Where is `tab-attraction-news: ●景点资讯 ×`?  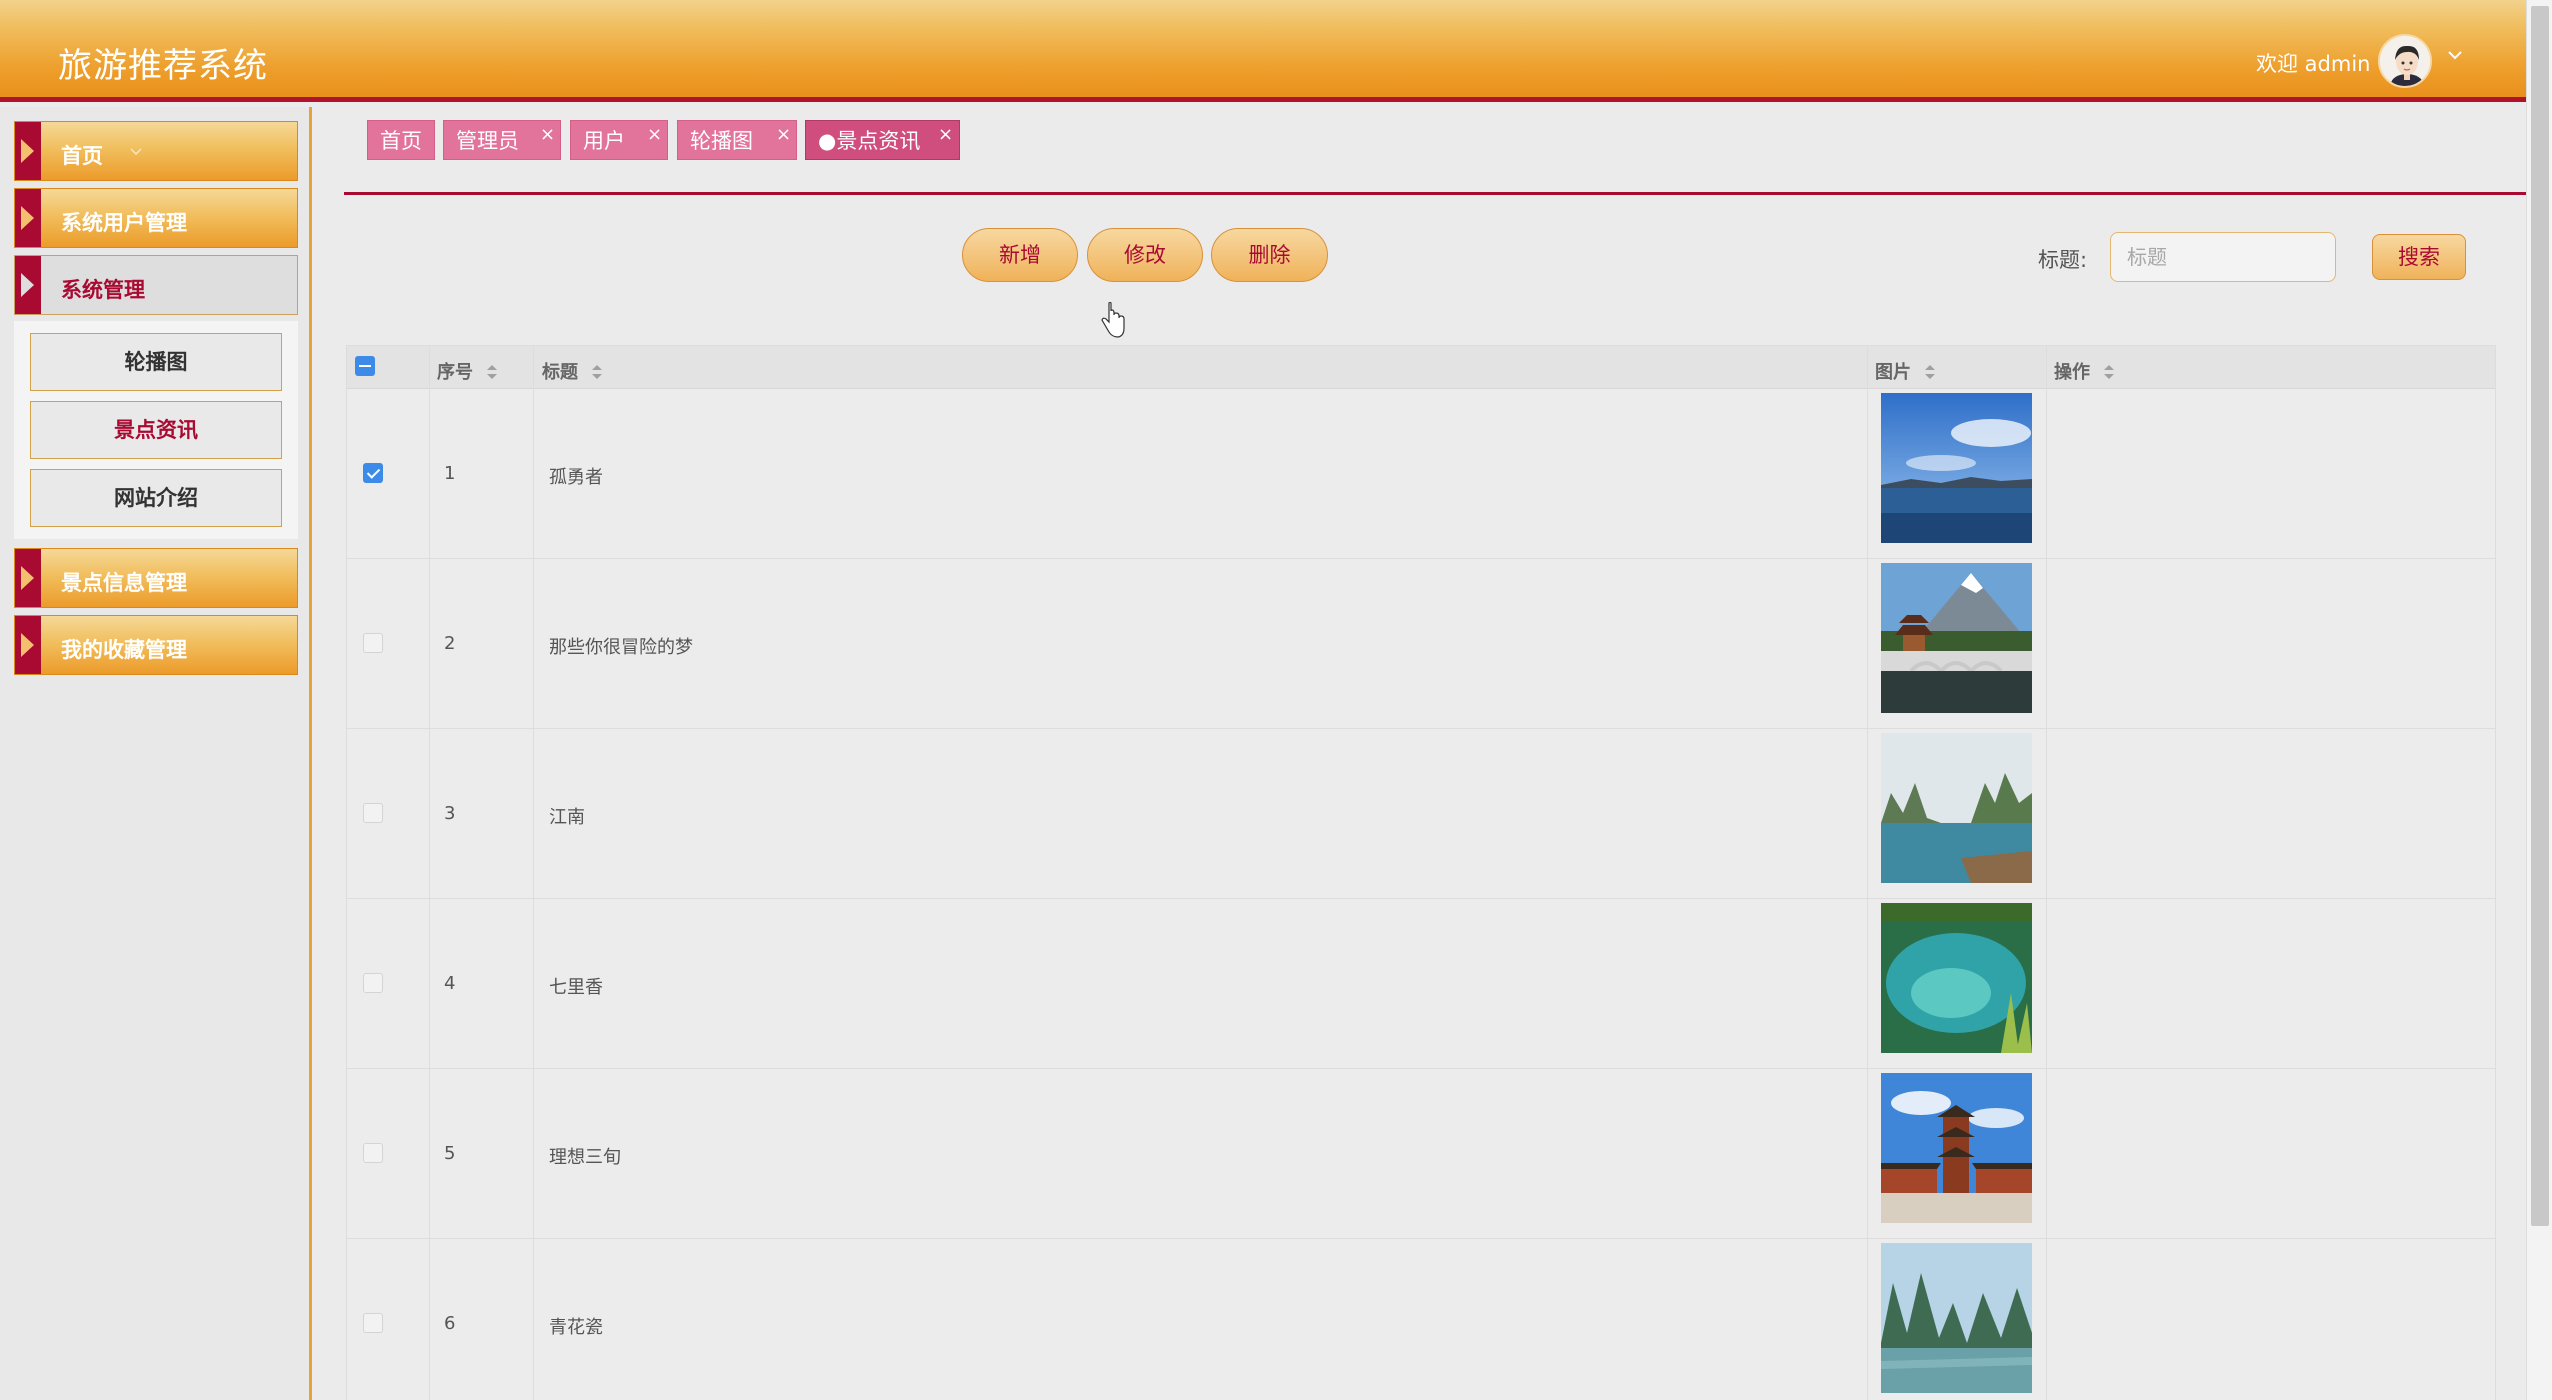
tab-attraction-news: ●景点资讯 × is located at coordinates (882, 140).